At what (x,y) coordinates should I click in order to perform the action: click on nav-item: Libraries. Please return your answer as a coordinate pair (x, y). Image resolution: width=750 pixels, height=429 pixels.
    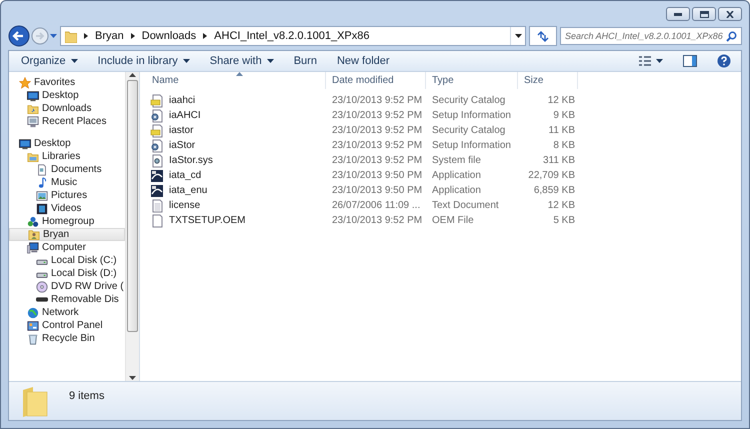
    Looking at the image, I should click on (67, 156).